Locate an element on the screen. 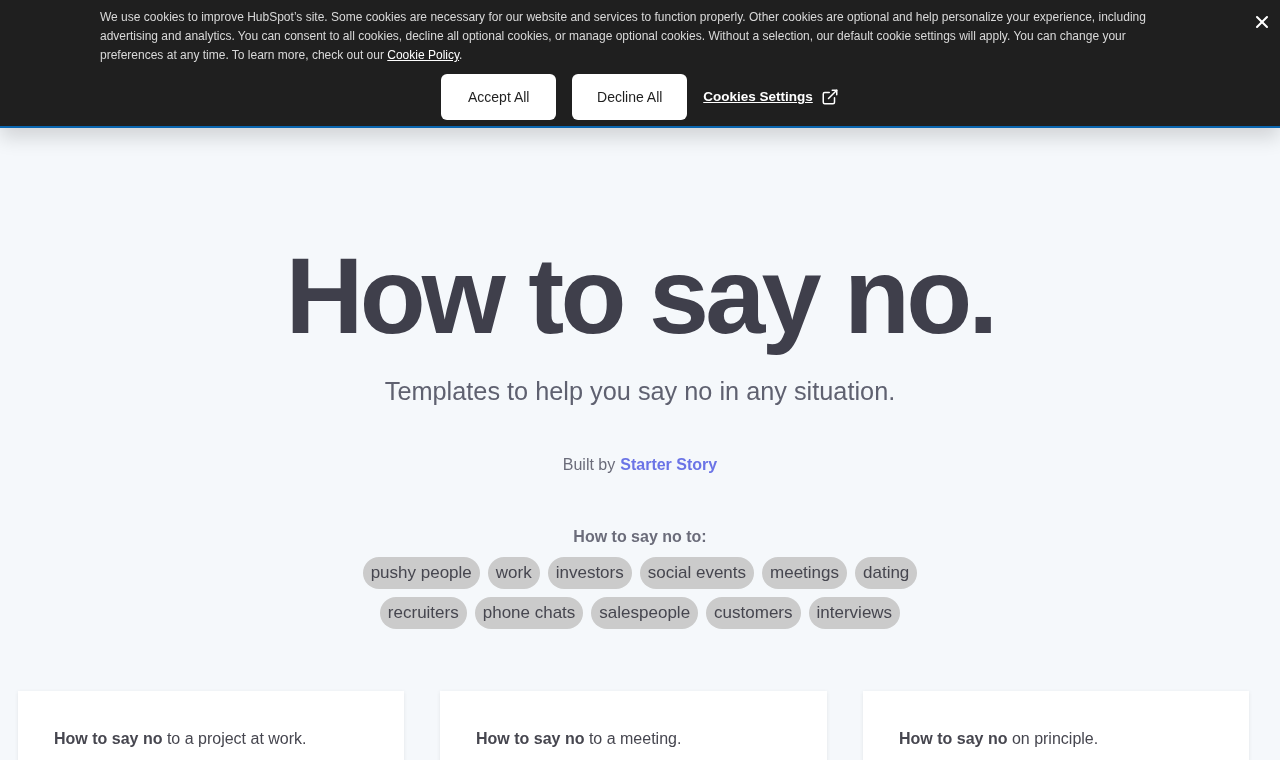 The width and height of the screenshot is (1280, 760). topic-tag: interviews is located at coordinates (854, 613).